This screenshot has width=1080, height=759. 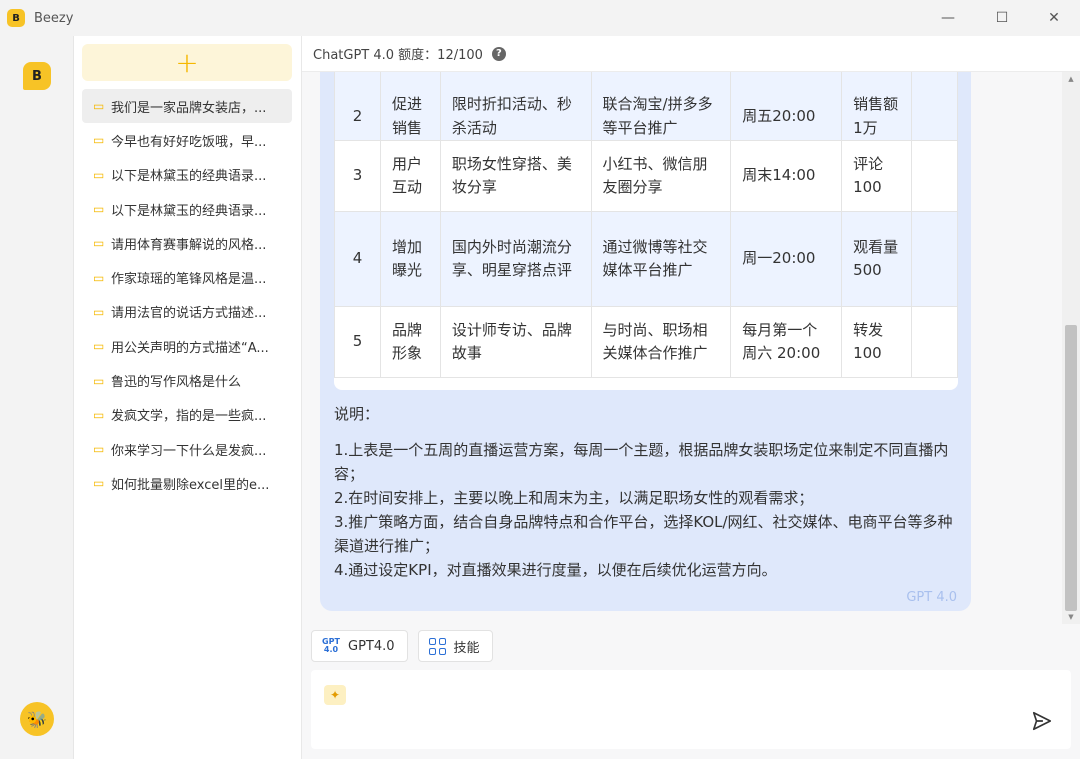 I want to click on table-cell: 2, so click(x=357, y=106).